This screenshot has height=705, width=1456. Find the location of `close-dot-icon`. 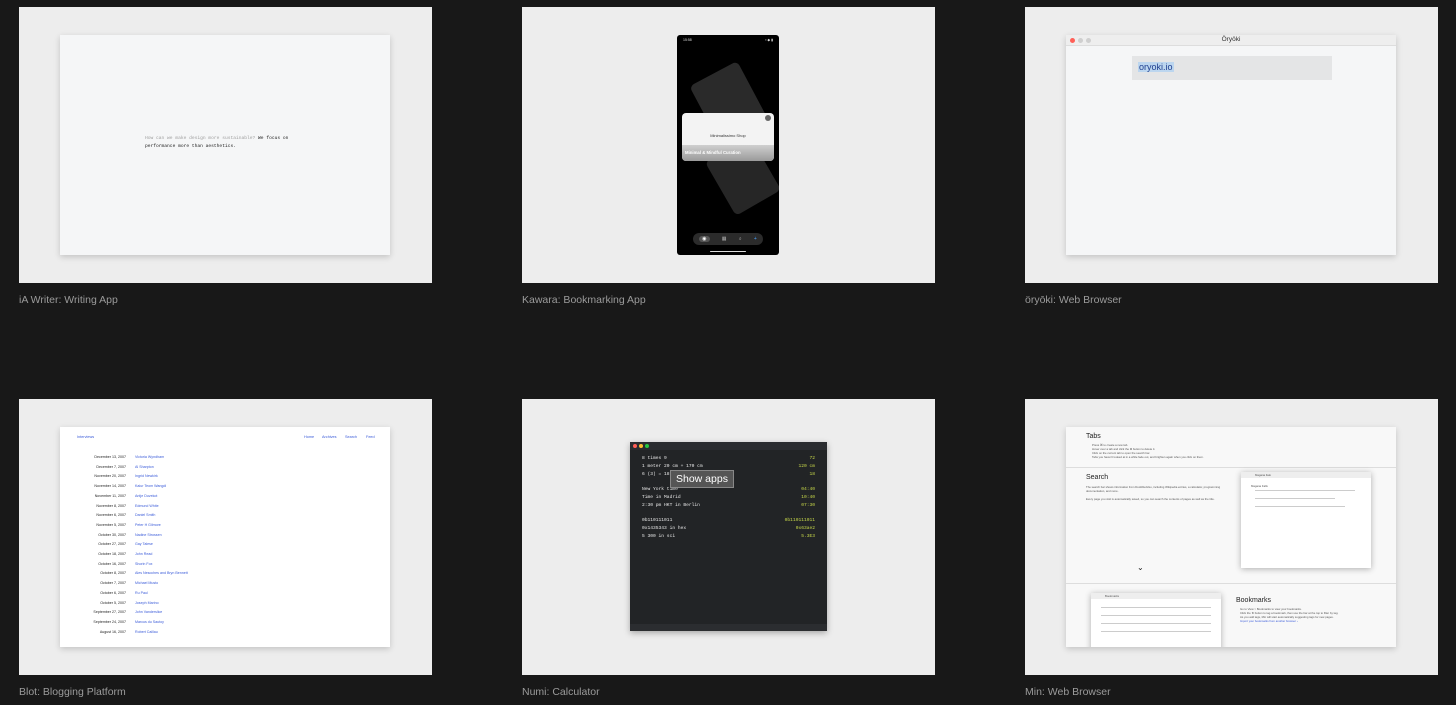

close-dot-icon is located at coordinates (635, 445).